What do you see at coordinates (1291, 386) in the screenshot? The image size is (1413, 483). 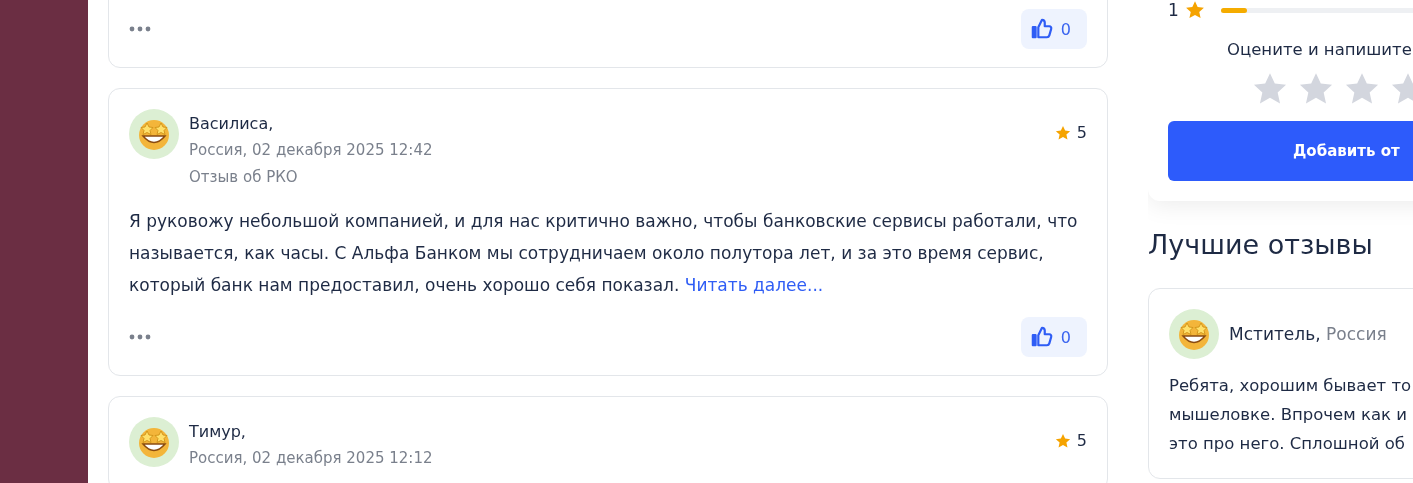 I see `review-text-line: Ребята, хорошим бывает то` at bounding box center [1291, 386].